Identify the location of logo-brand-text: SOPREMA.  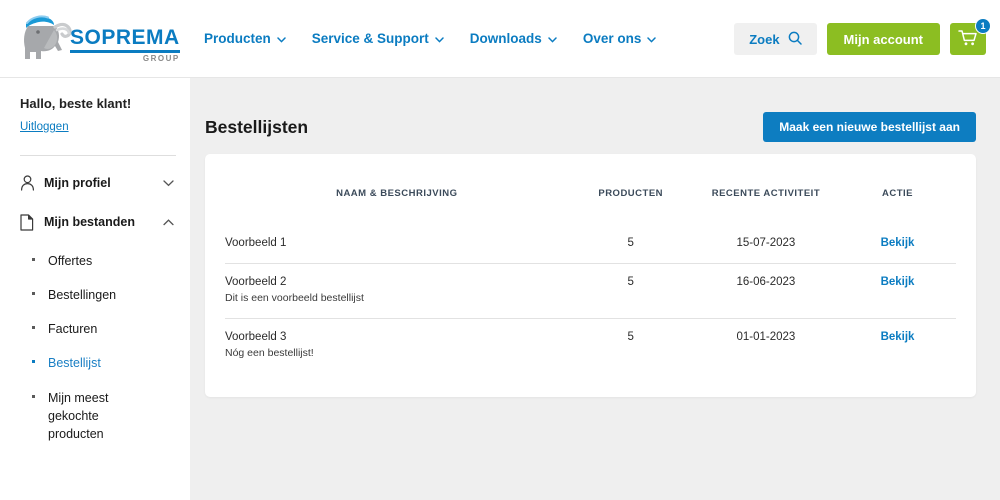
(125, 37).